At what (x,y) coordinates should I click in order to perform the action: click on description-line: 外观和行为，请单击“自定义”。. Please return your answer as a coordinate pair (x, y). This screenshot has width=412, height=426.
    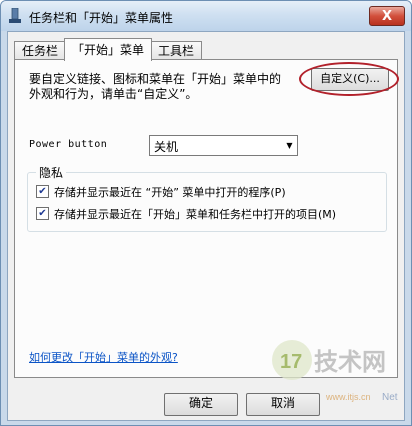
    Looking at the image, I should click on (113, 94).